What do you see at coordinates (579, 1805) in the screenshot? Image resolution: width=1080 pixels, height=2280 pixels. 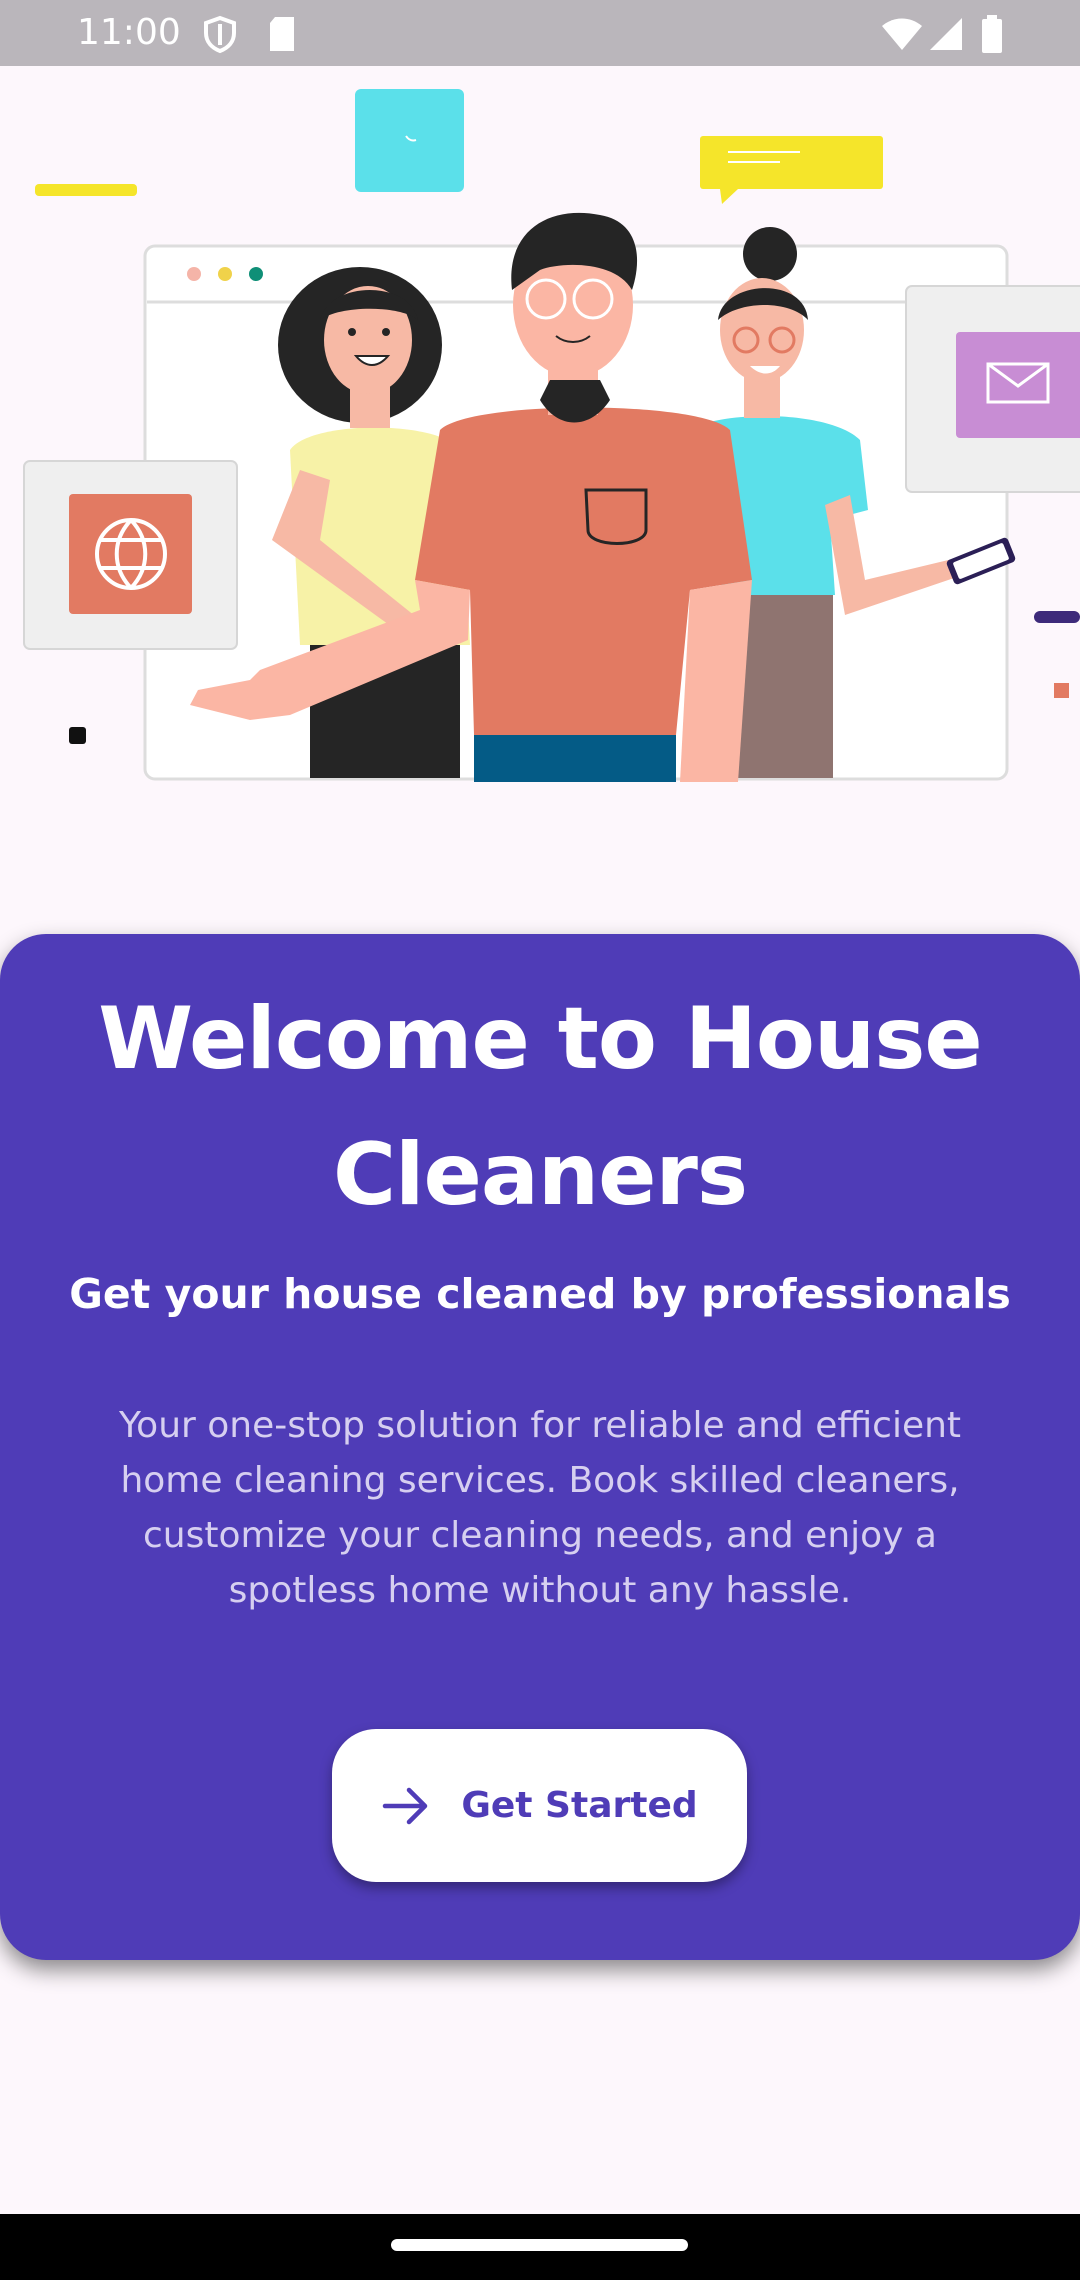 I see `get-started-label: Get Started` at bounding box center [579, 1805].